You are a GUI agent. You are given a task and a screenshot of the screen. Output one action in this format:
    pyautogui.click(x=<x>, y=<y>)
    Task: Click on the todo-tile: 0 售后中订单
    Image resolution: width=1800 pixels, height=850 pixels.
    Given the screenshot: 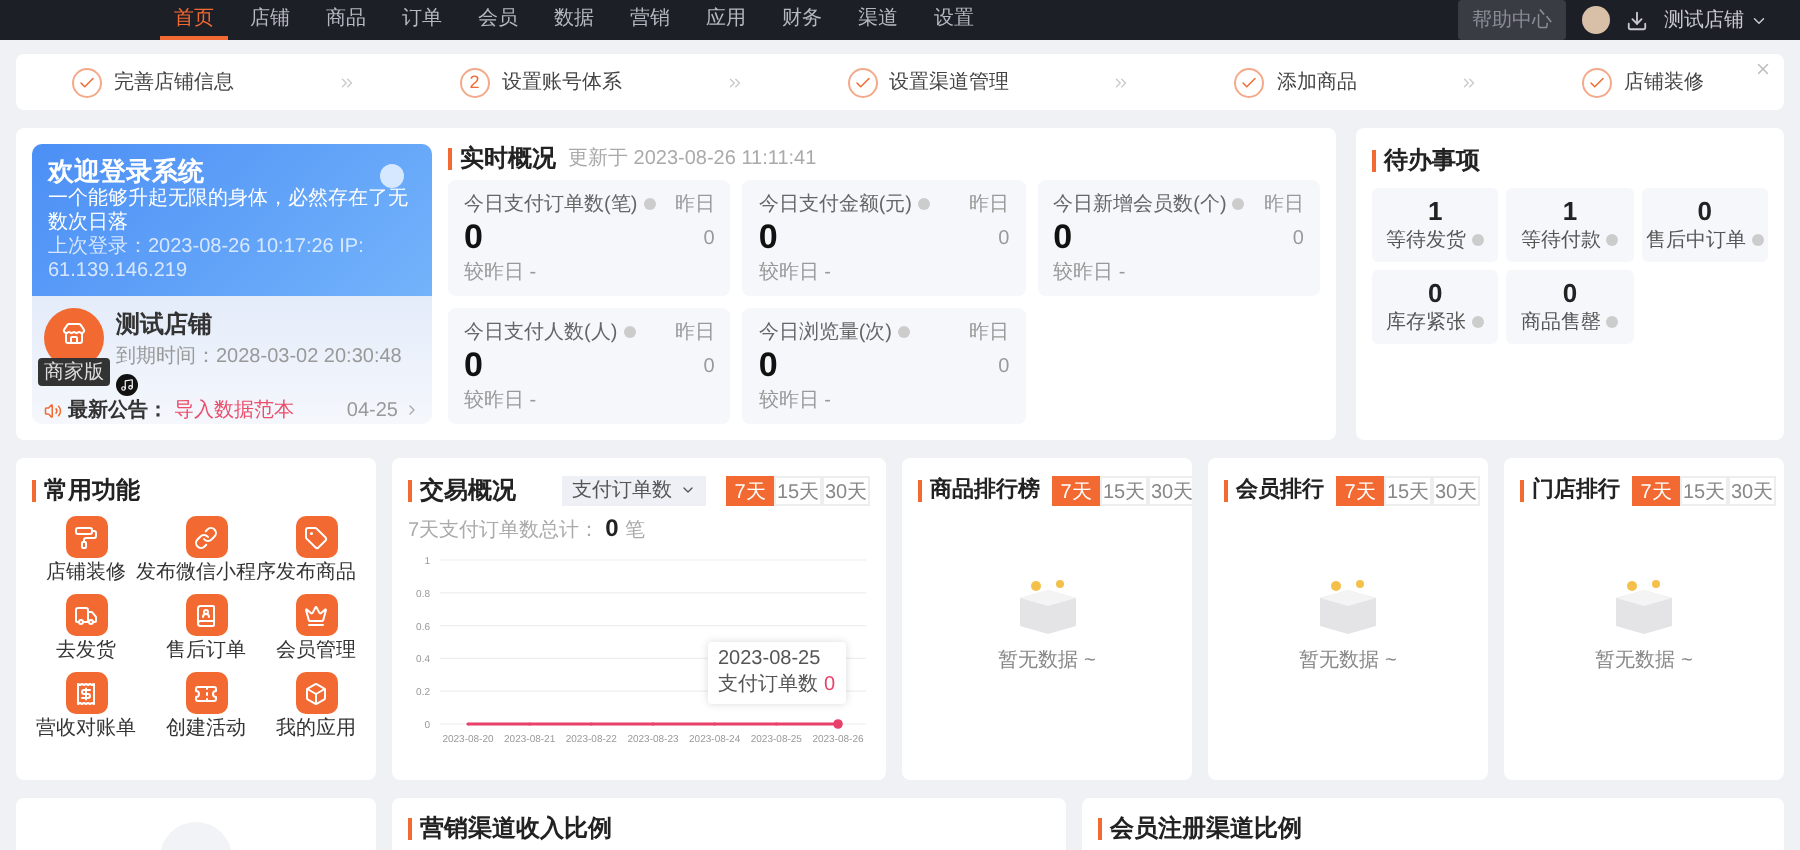 What is the action you would take?
    pyautogui.click(x=1704, y=225)
    